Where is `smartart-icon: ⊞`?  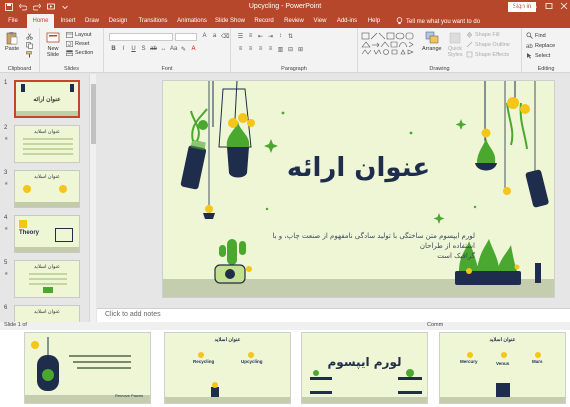
smartart-icon: ⊞ is located at coordinates (300, 49).